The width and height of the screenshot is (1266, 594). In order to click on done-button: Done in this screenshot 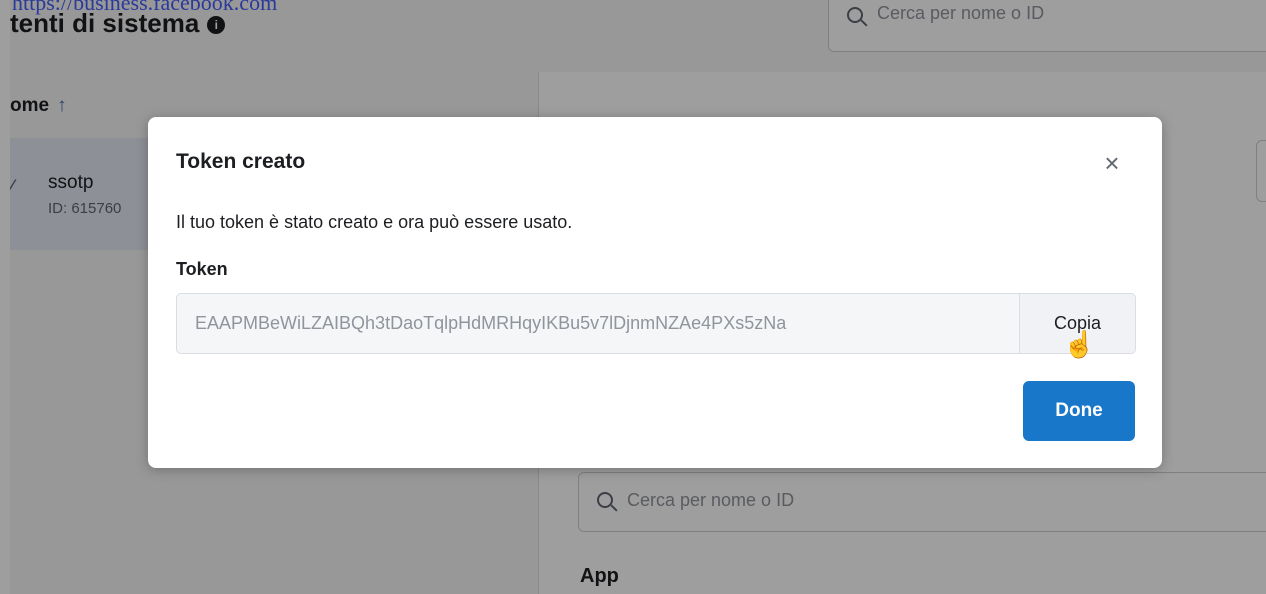, I will do `click(1079, 411)`.